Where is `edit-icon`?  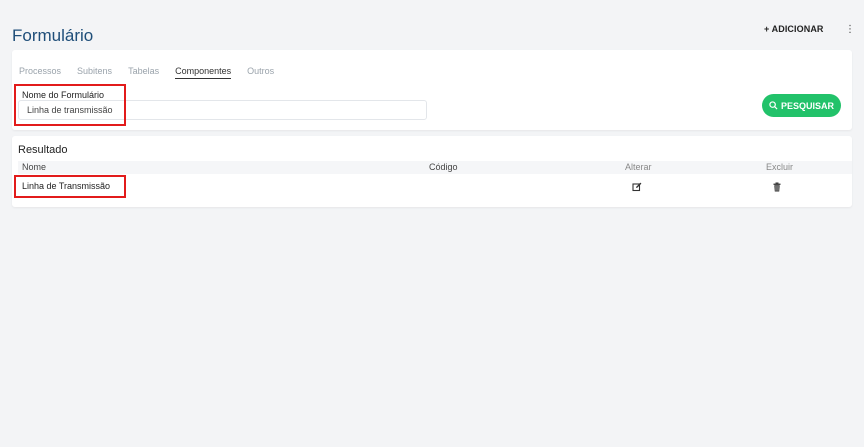 edit-icon is located at coordinates (637, 187).